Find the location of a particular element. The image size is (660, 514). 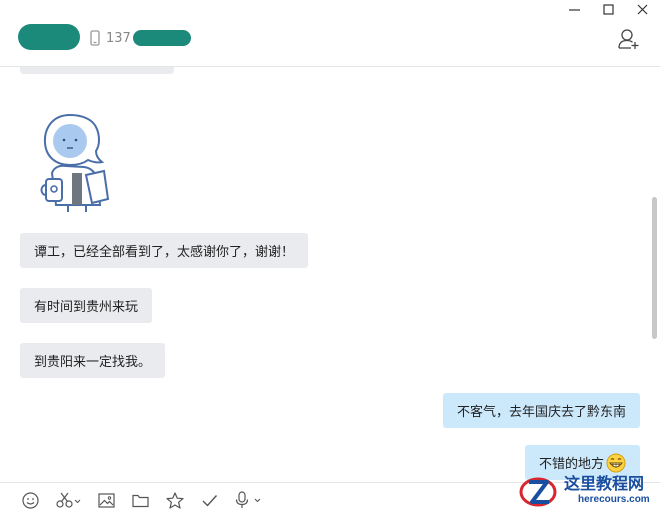

phone-prefix: 137 is located at coordinates (118, 38).